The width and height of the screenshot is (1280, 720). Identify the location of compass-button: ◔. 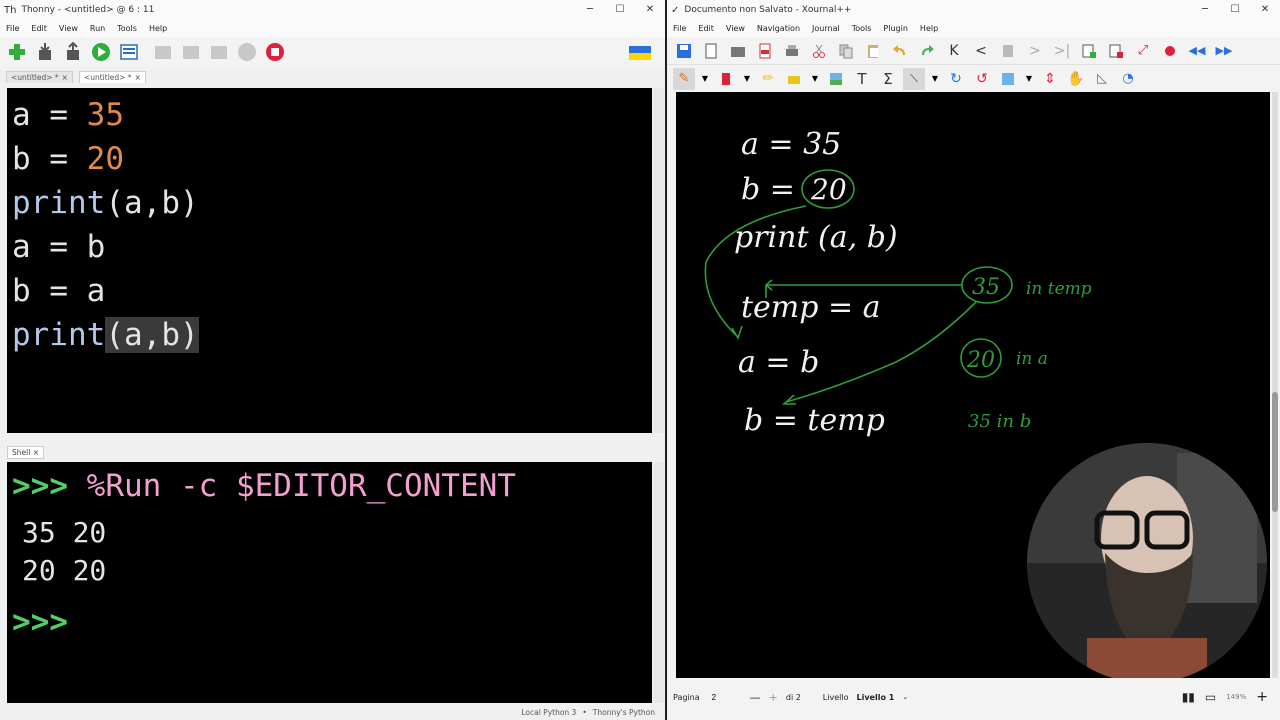
(1128, 79).